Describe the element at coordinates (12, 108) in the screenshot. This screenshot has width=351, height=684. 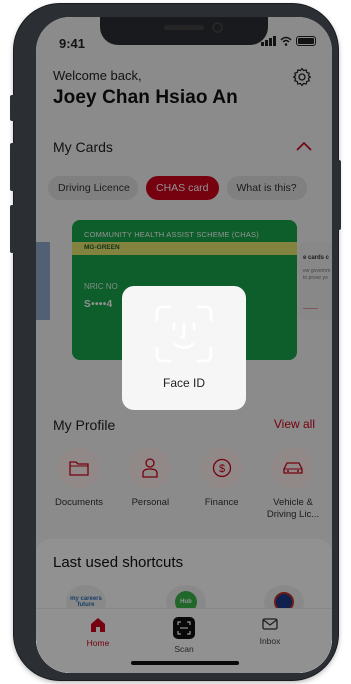
I see `mute-switch` at that location.